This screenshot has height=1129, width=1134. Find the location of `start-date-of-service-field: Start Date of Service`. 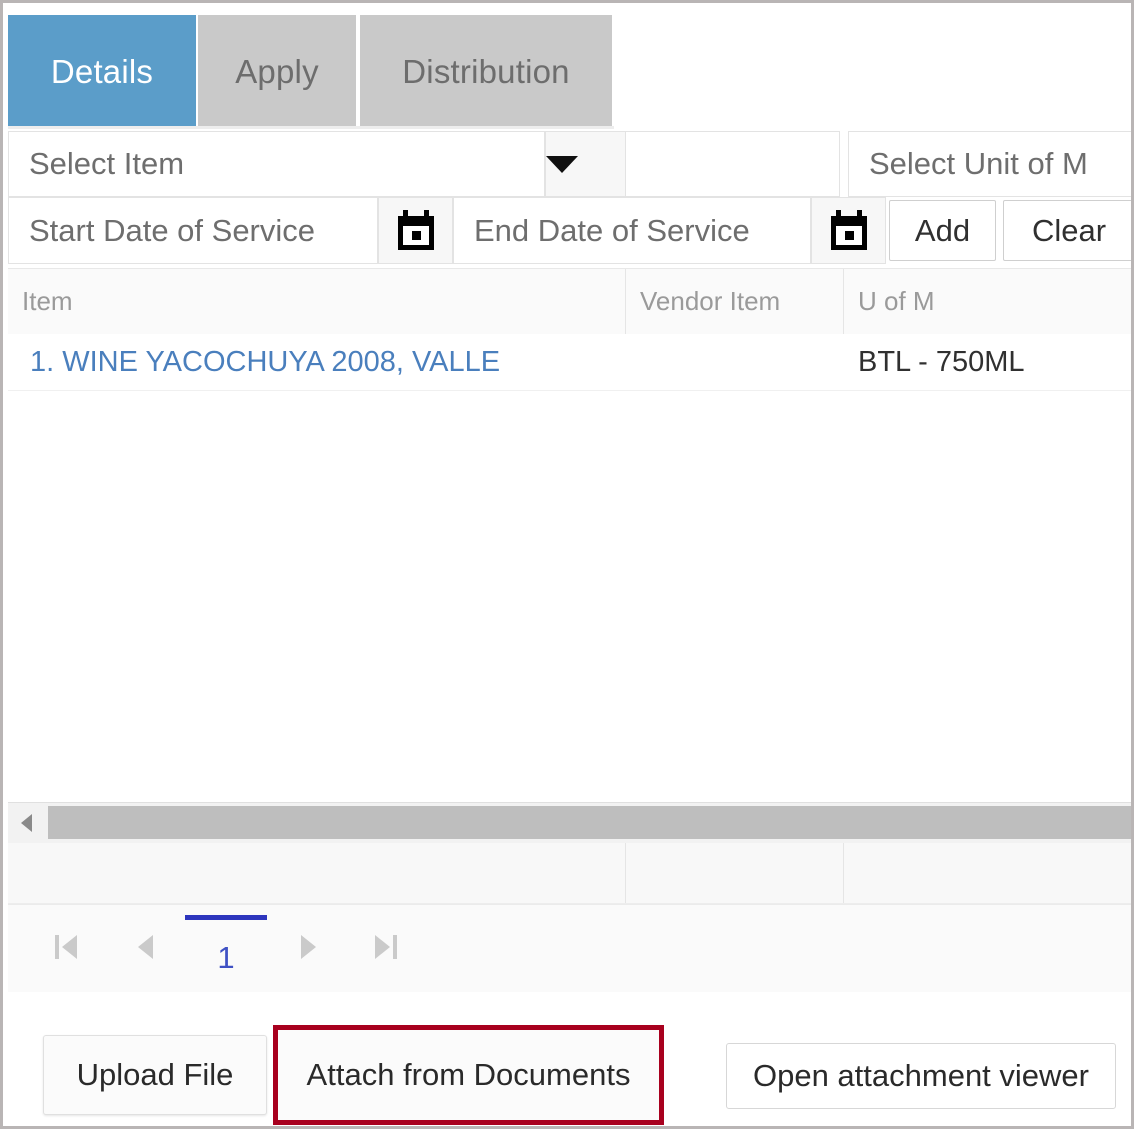

start-date-of-service-field: Start Date of Service is located at coordinates (193, 230).